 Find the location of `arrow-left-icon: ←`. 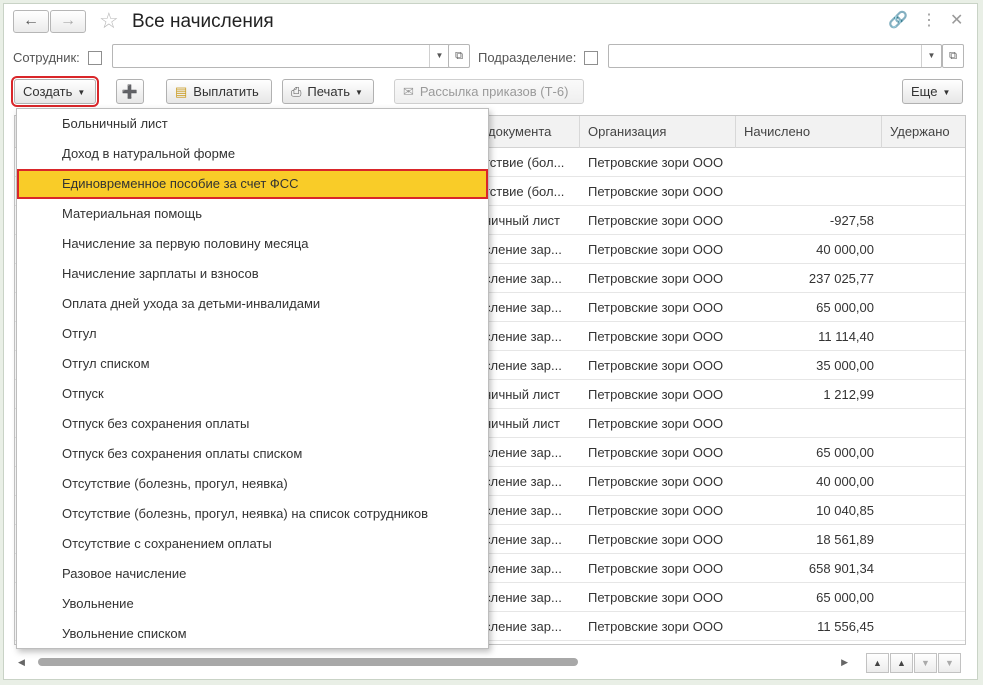

arrow-left-icon: ← is located at coordinates (31, 20).